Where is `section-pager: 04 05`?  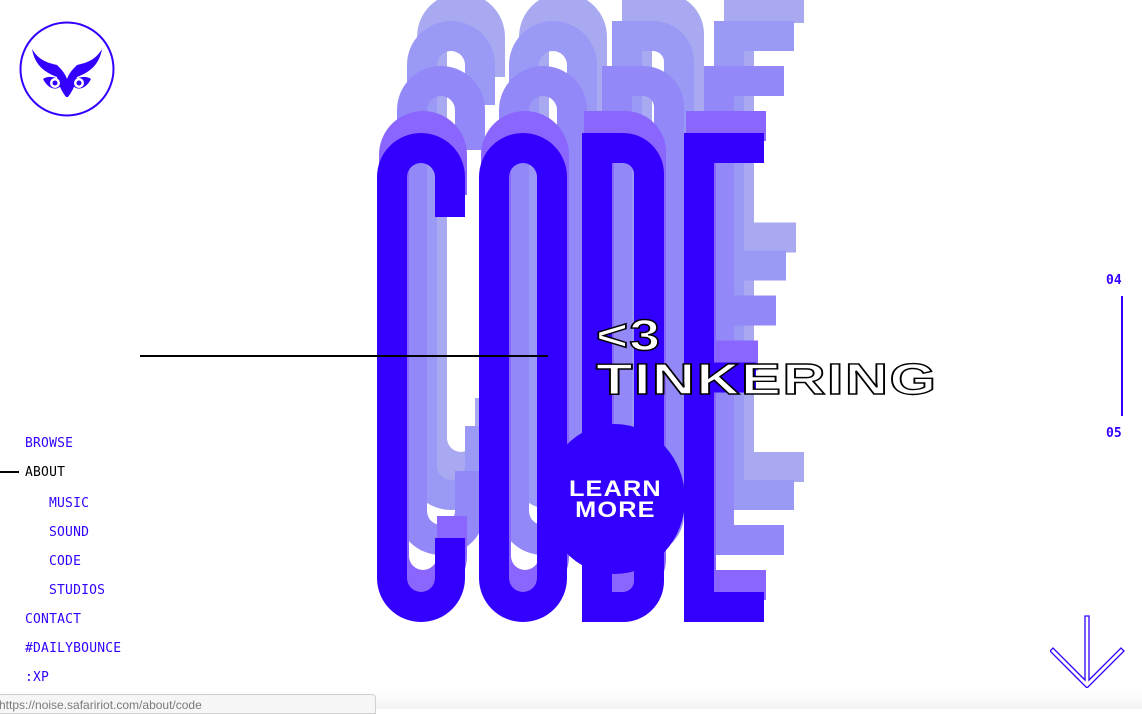 section-pager: 04 05 is located at coordinates (1121, 360).